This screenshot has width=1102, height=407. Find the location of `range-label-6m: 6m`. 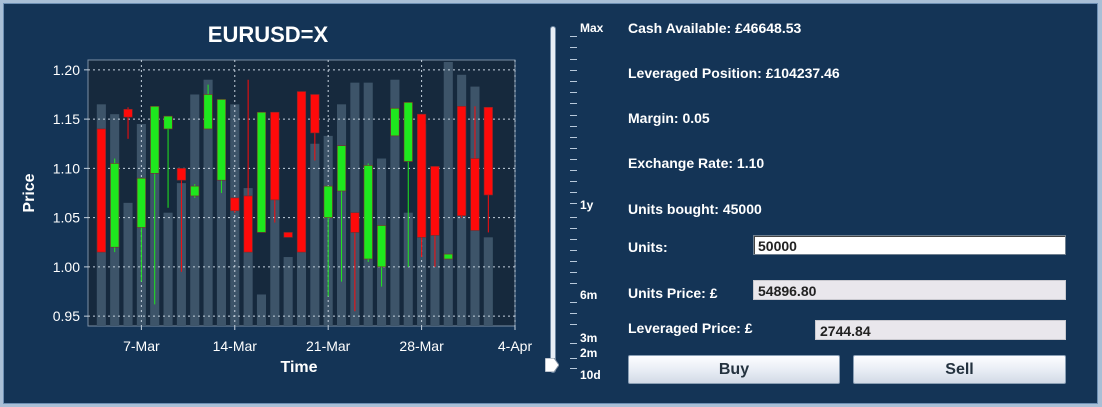

range-label-6m: 6m is located at coordinates (588, 295).